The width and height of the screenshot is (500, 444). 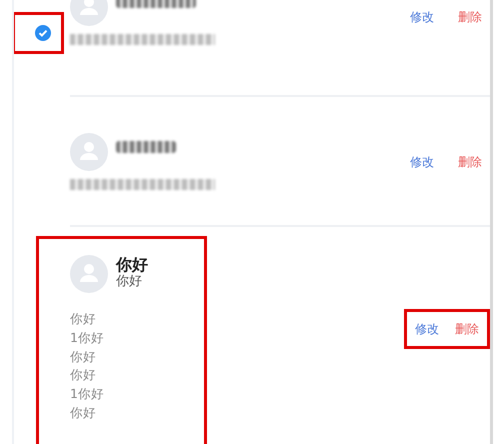 I want to click on checkbox, so click(x=43, y=33).